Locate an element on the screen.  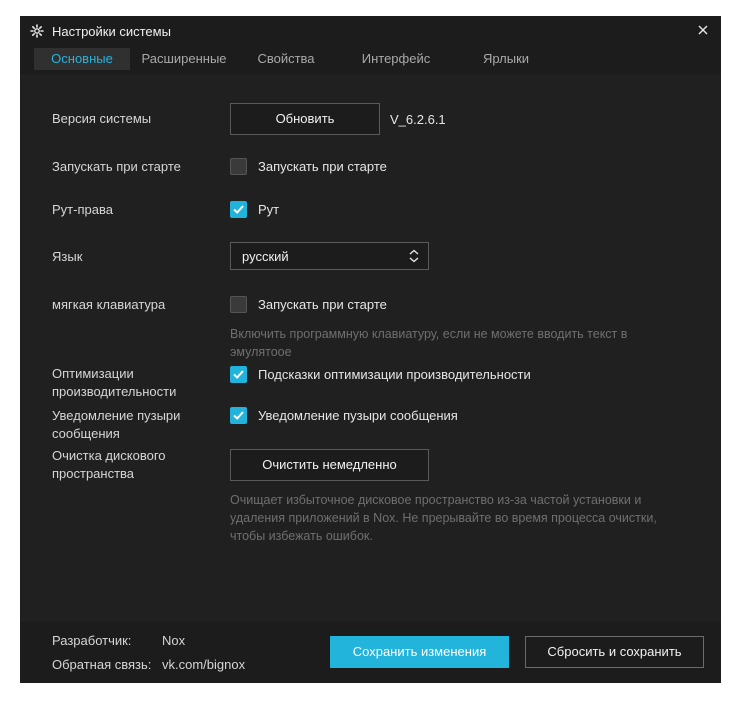
soft-keyboard-checkbox-label: Запускать при старте is located at coordinates (322, 304).